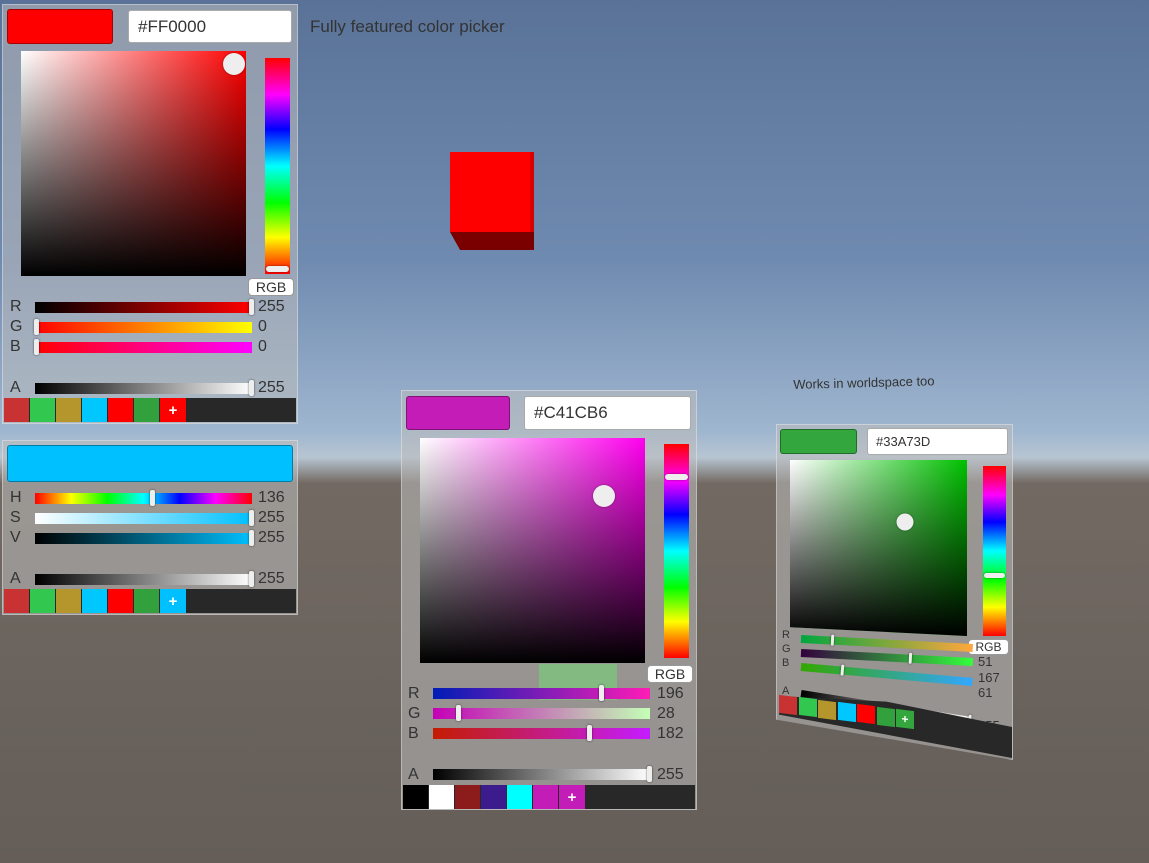 Image resolution: width=1149 pixels, height=863 pixels. What do you see at coordinates (143, 498) in the screenshot?
I see `slider-h` at bounding box center [143, 498].